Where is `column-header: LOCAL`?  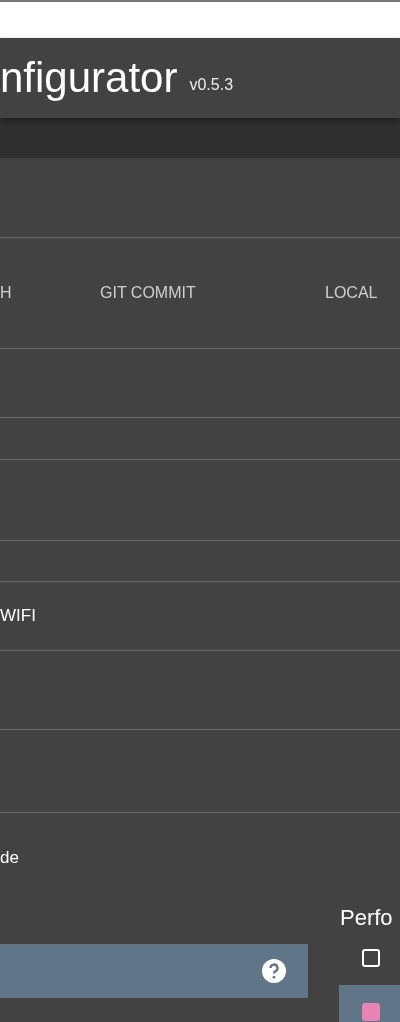 column-header: LOCAL is located at coordinates (351, 293).